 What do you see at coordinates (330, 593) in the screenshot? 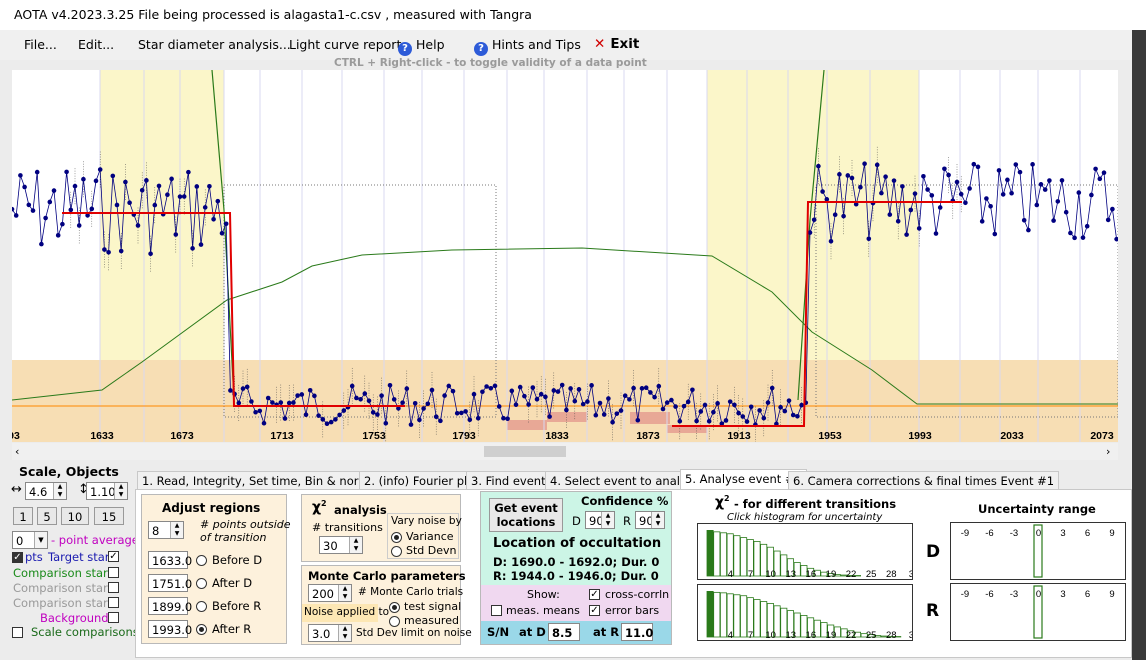
I see `monte-carlo-trials-stepper: 200 ▲ ▼` at bounding box center [330, 593].